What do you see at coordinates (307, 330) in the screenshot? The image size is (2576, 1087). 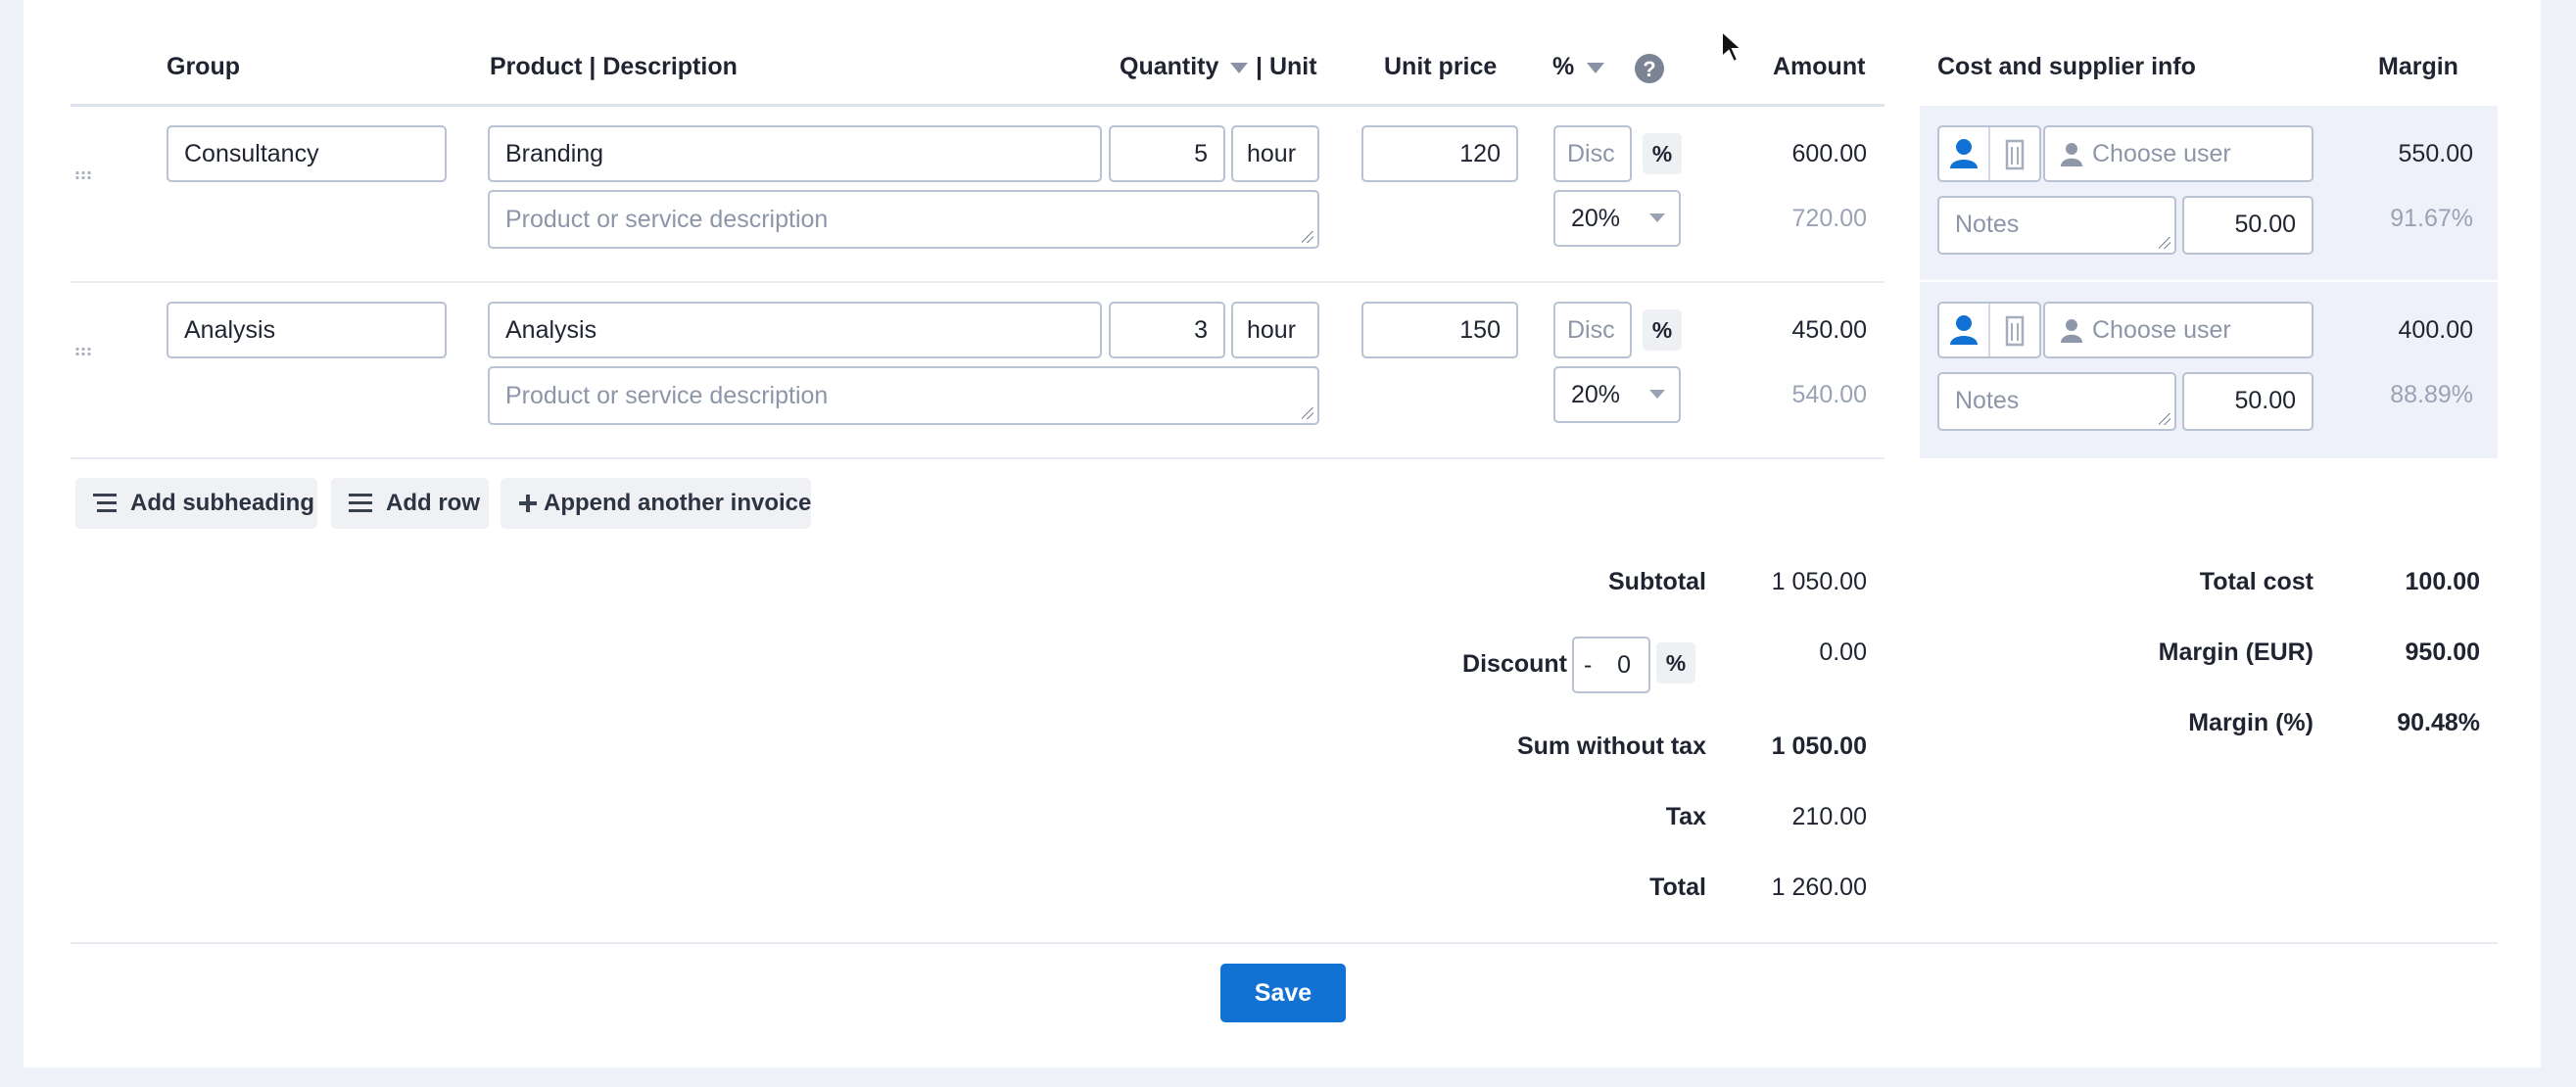 I see `group-input: Analysis` at bounding box center [307, 330].